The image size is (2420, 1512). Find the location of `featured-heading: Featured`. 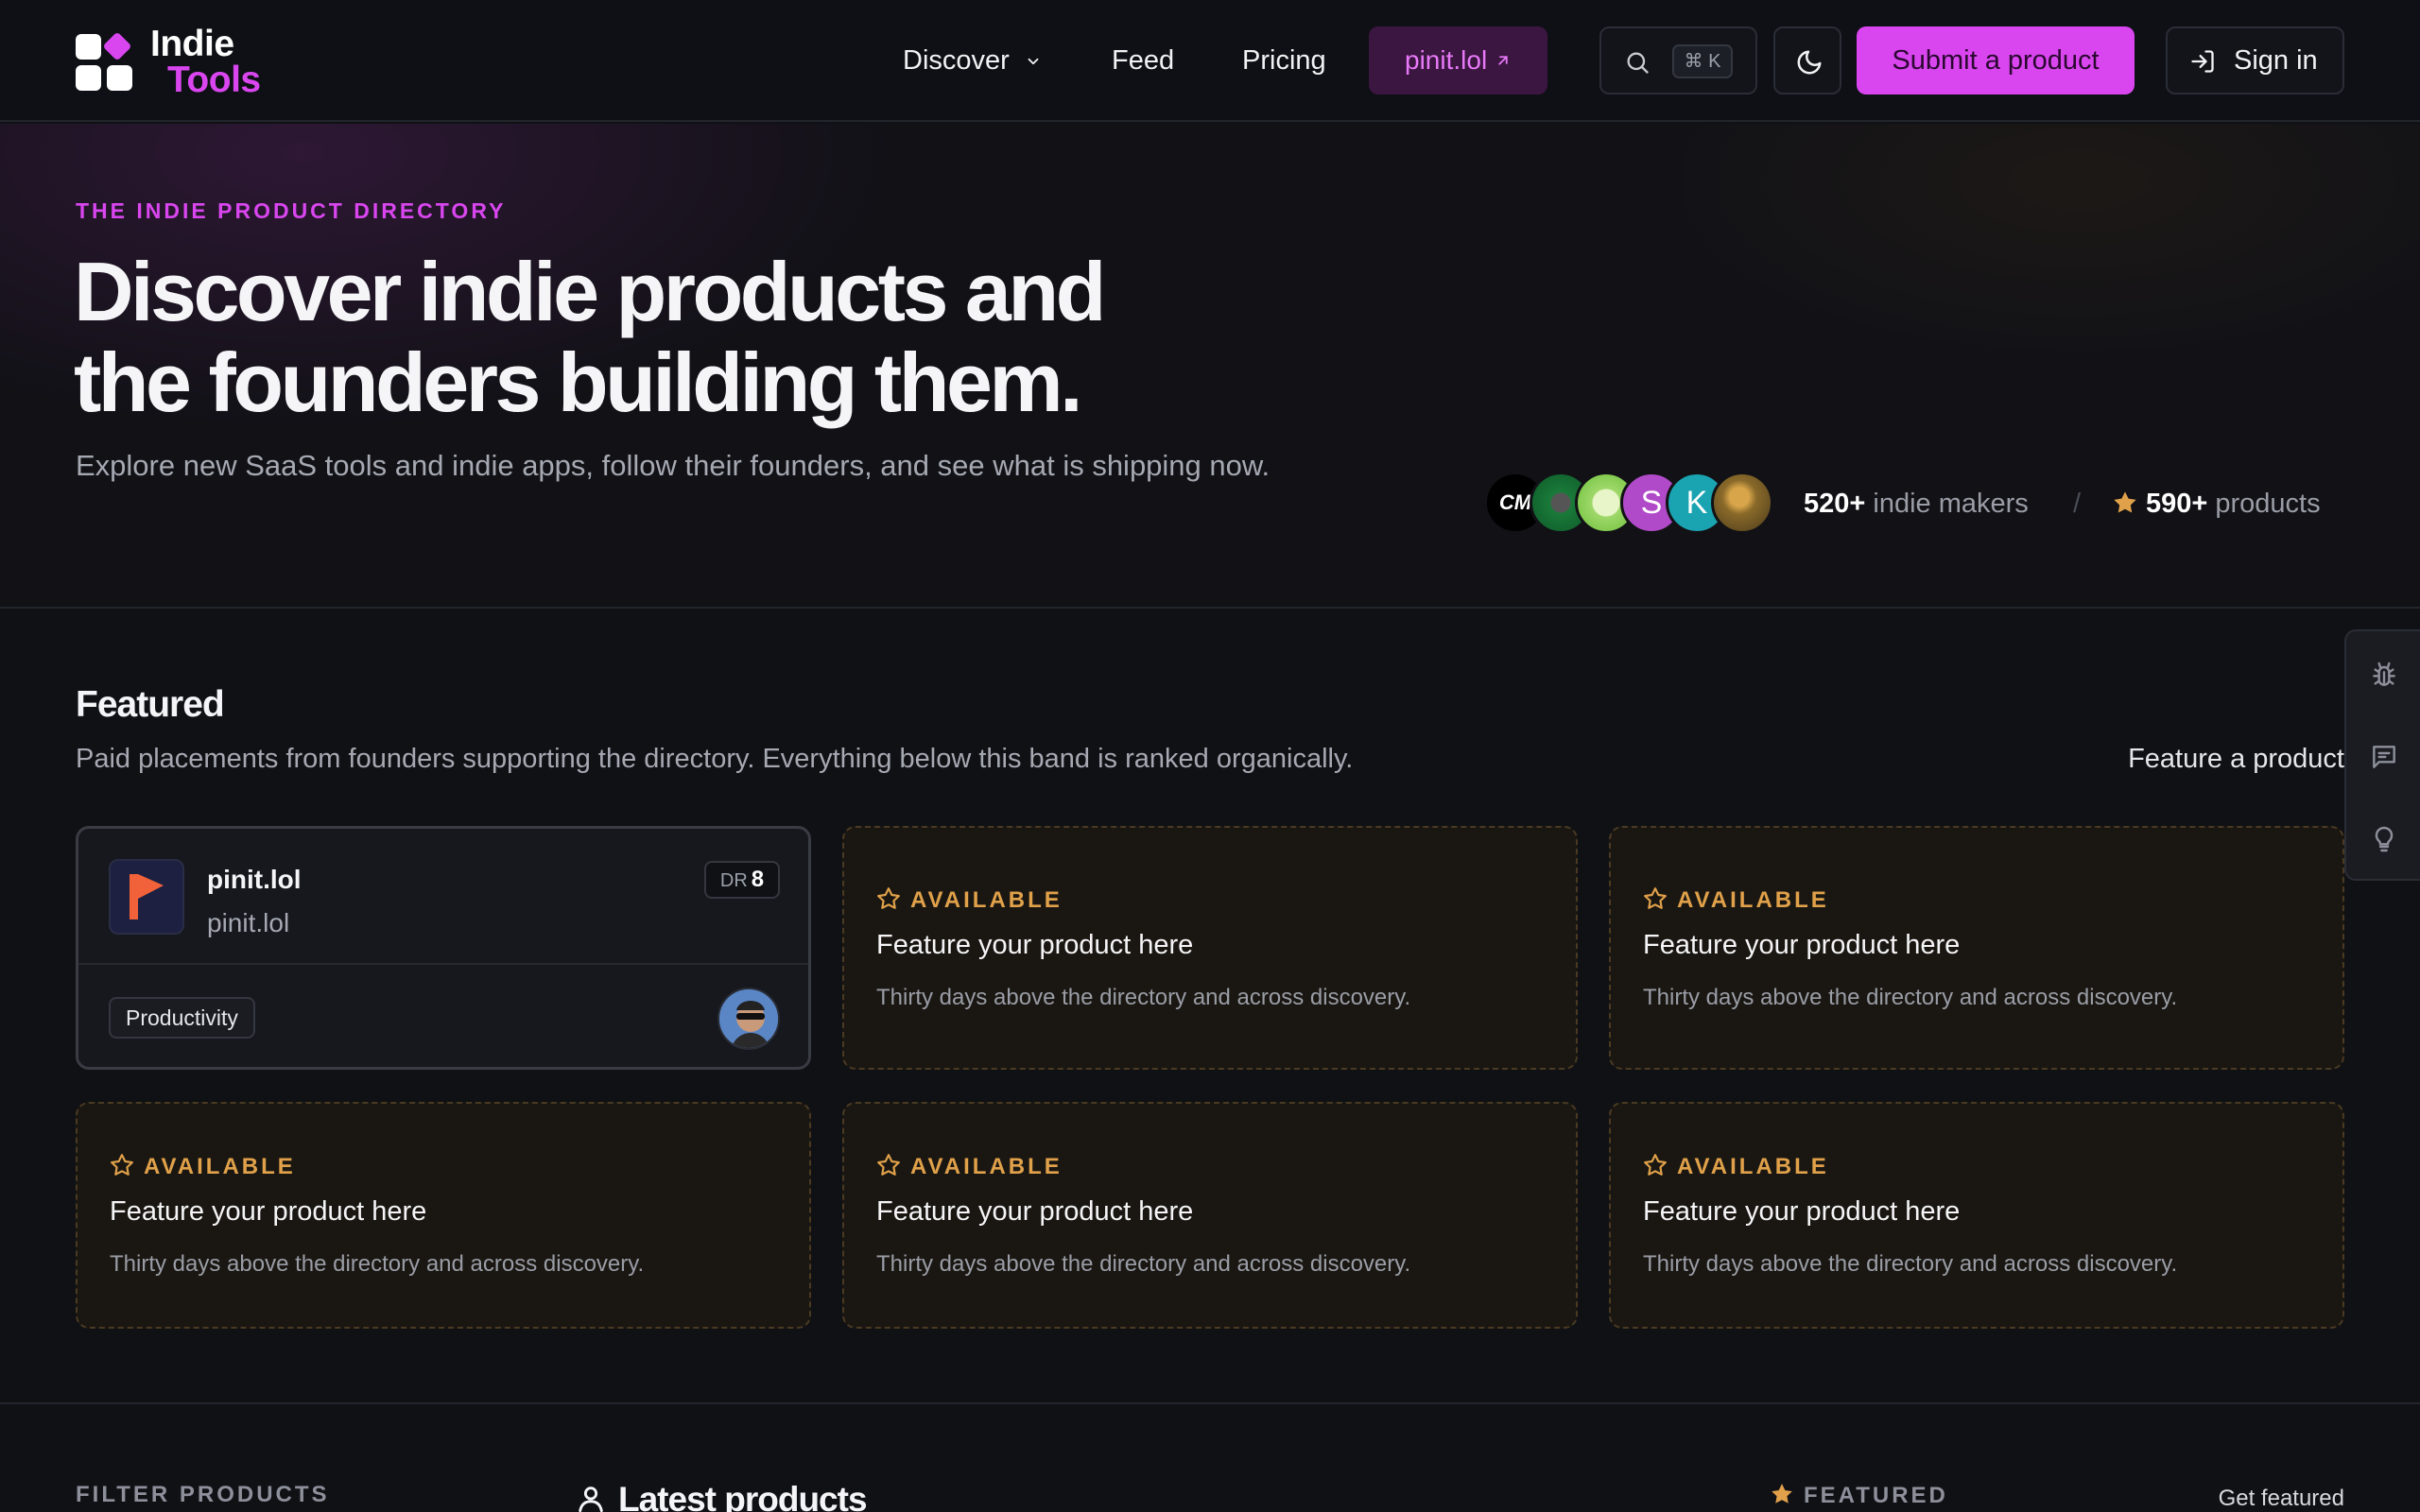

featured-heading: Featured is located at coordinates (150, 704).